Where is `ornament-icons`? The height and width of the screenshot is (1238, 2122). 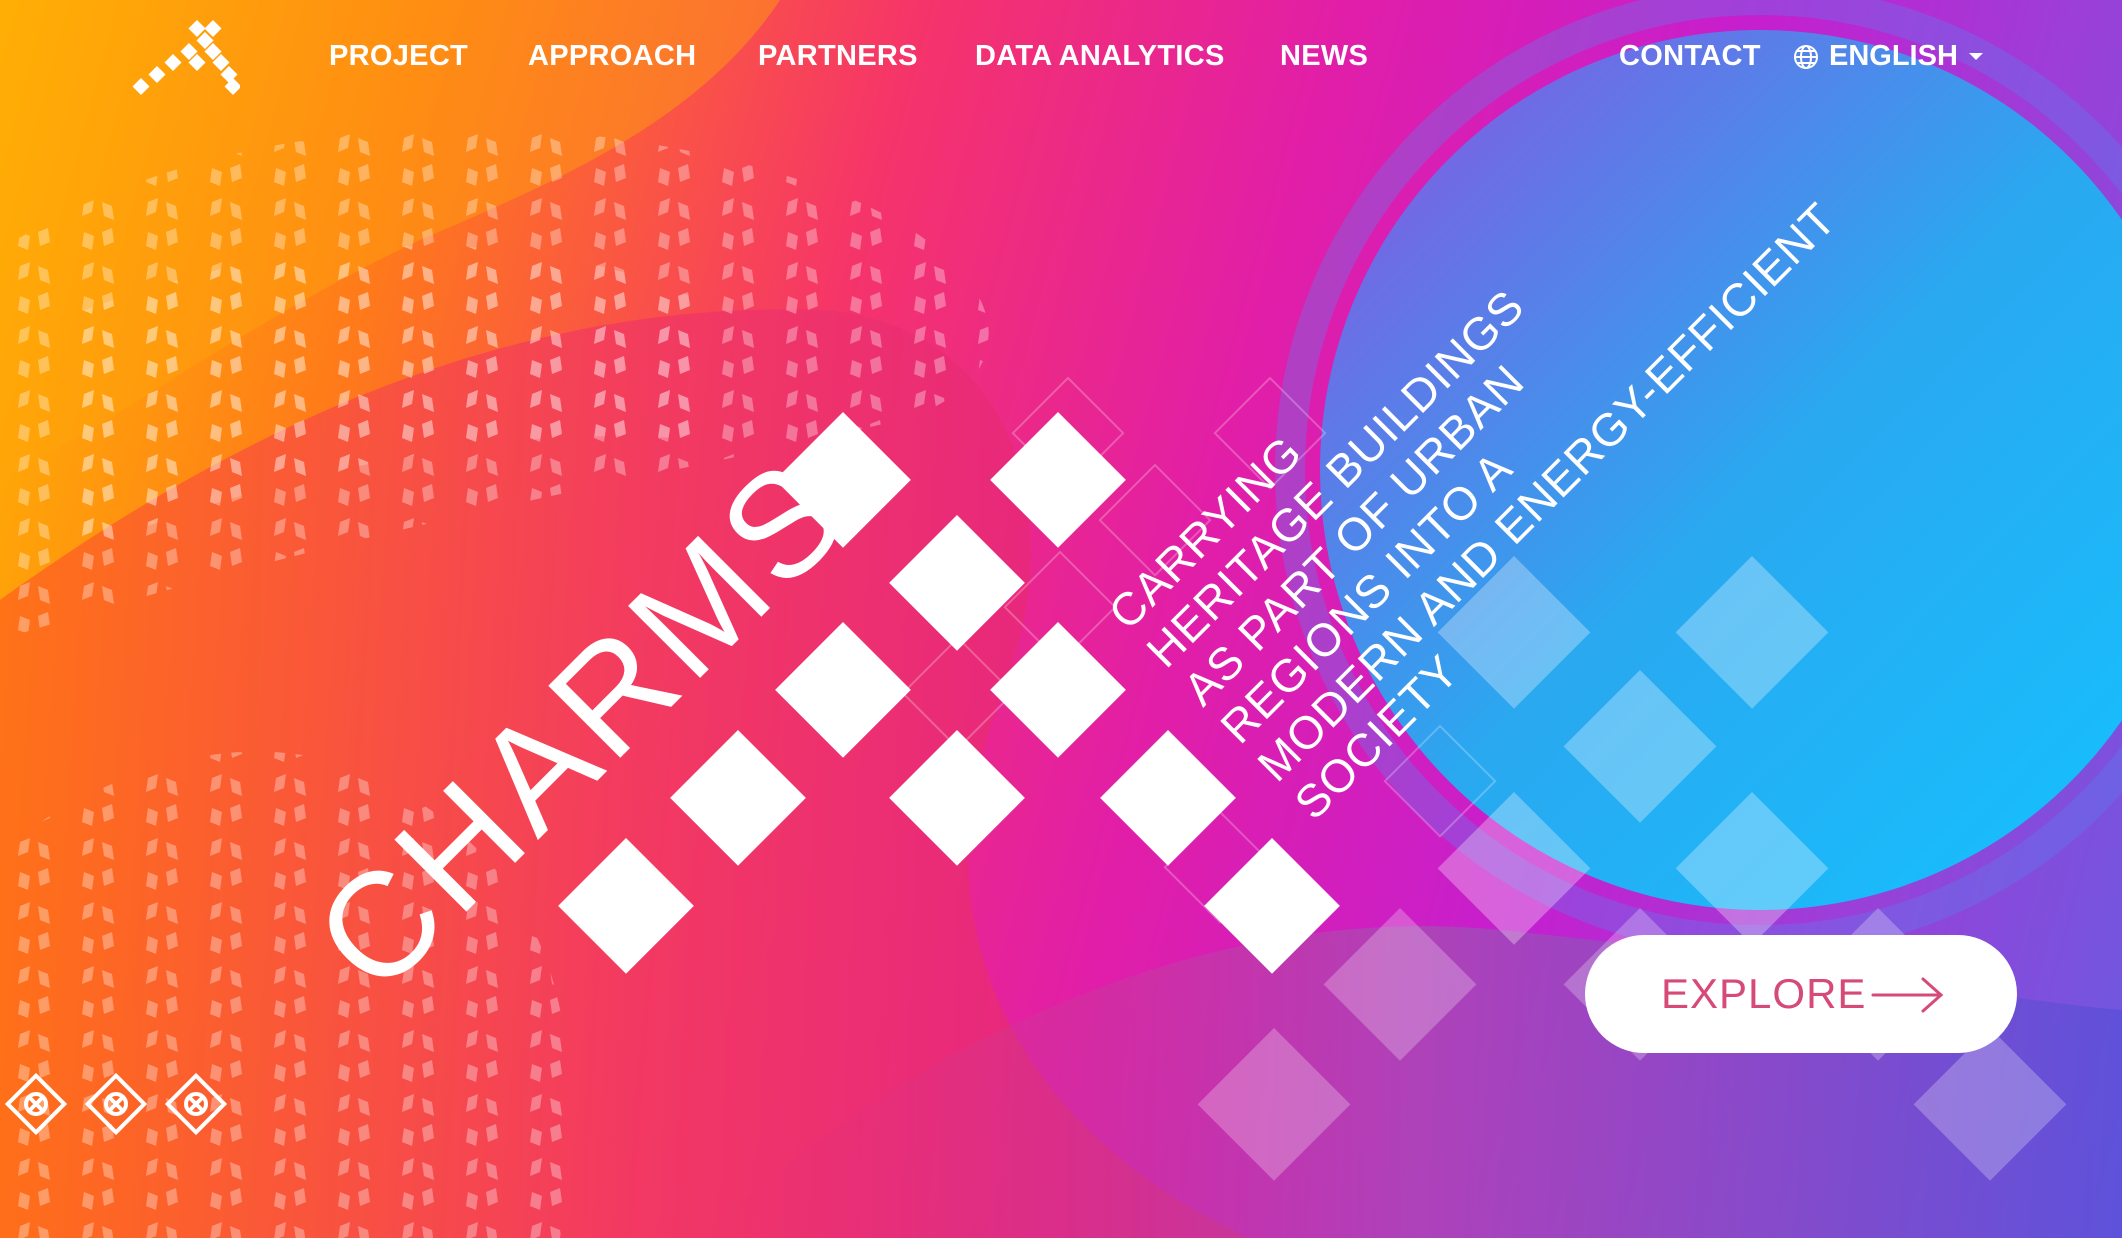 ornament-icons is located at coordinates (116, 1104).